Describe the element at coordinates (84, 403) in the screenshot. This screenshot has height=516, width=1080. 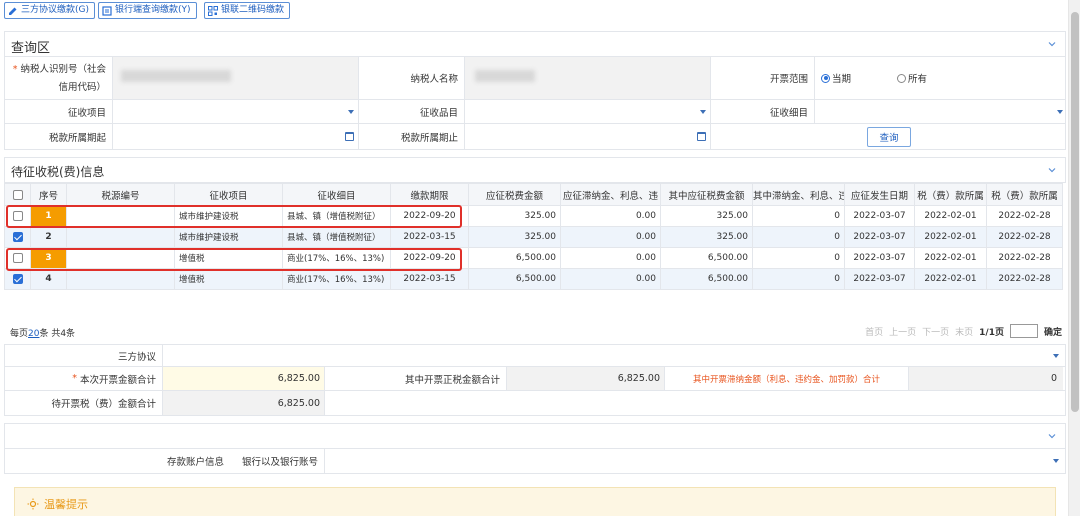
I see `pending-total-label: 待开票税（费）金额合计` at that location.